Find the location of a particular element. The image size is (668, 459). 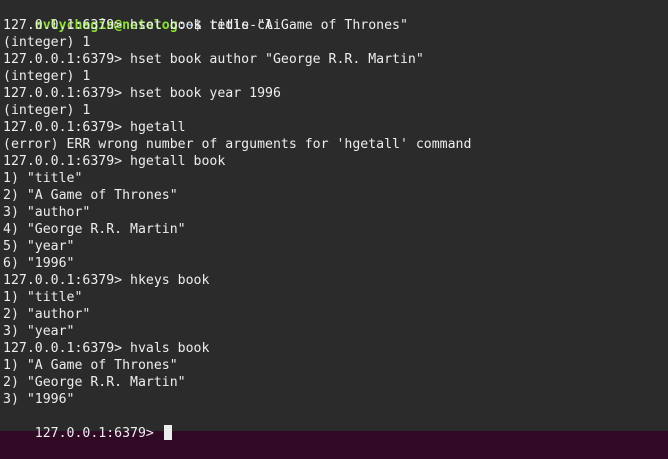

terminal-output-line: 2) "A Game of Thrones" is located at coordinates (90, 195).